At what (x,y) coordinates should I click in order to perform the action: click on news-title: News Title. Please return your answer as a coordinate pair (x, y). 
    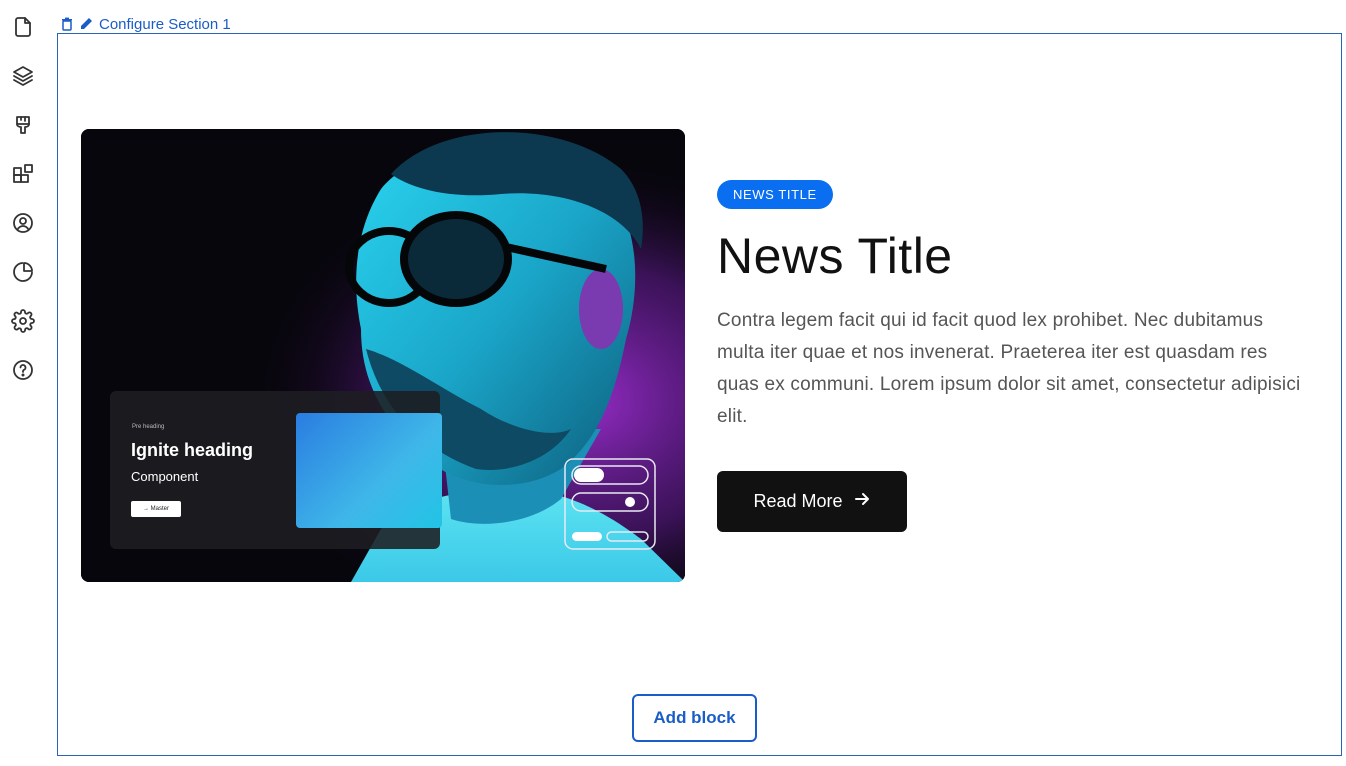
    Looking at the image, I should click on (835, 256).